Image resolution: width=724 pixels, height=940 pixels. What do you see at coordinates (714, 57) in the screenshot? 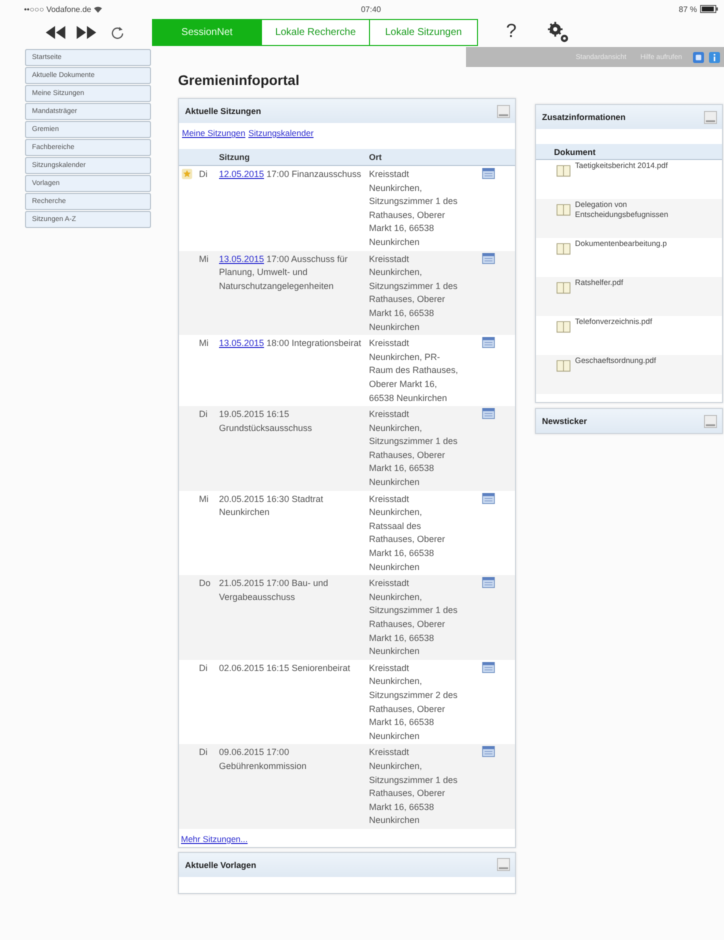
I see `info-icon` at bounding box center [714, 57].